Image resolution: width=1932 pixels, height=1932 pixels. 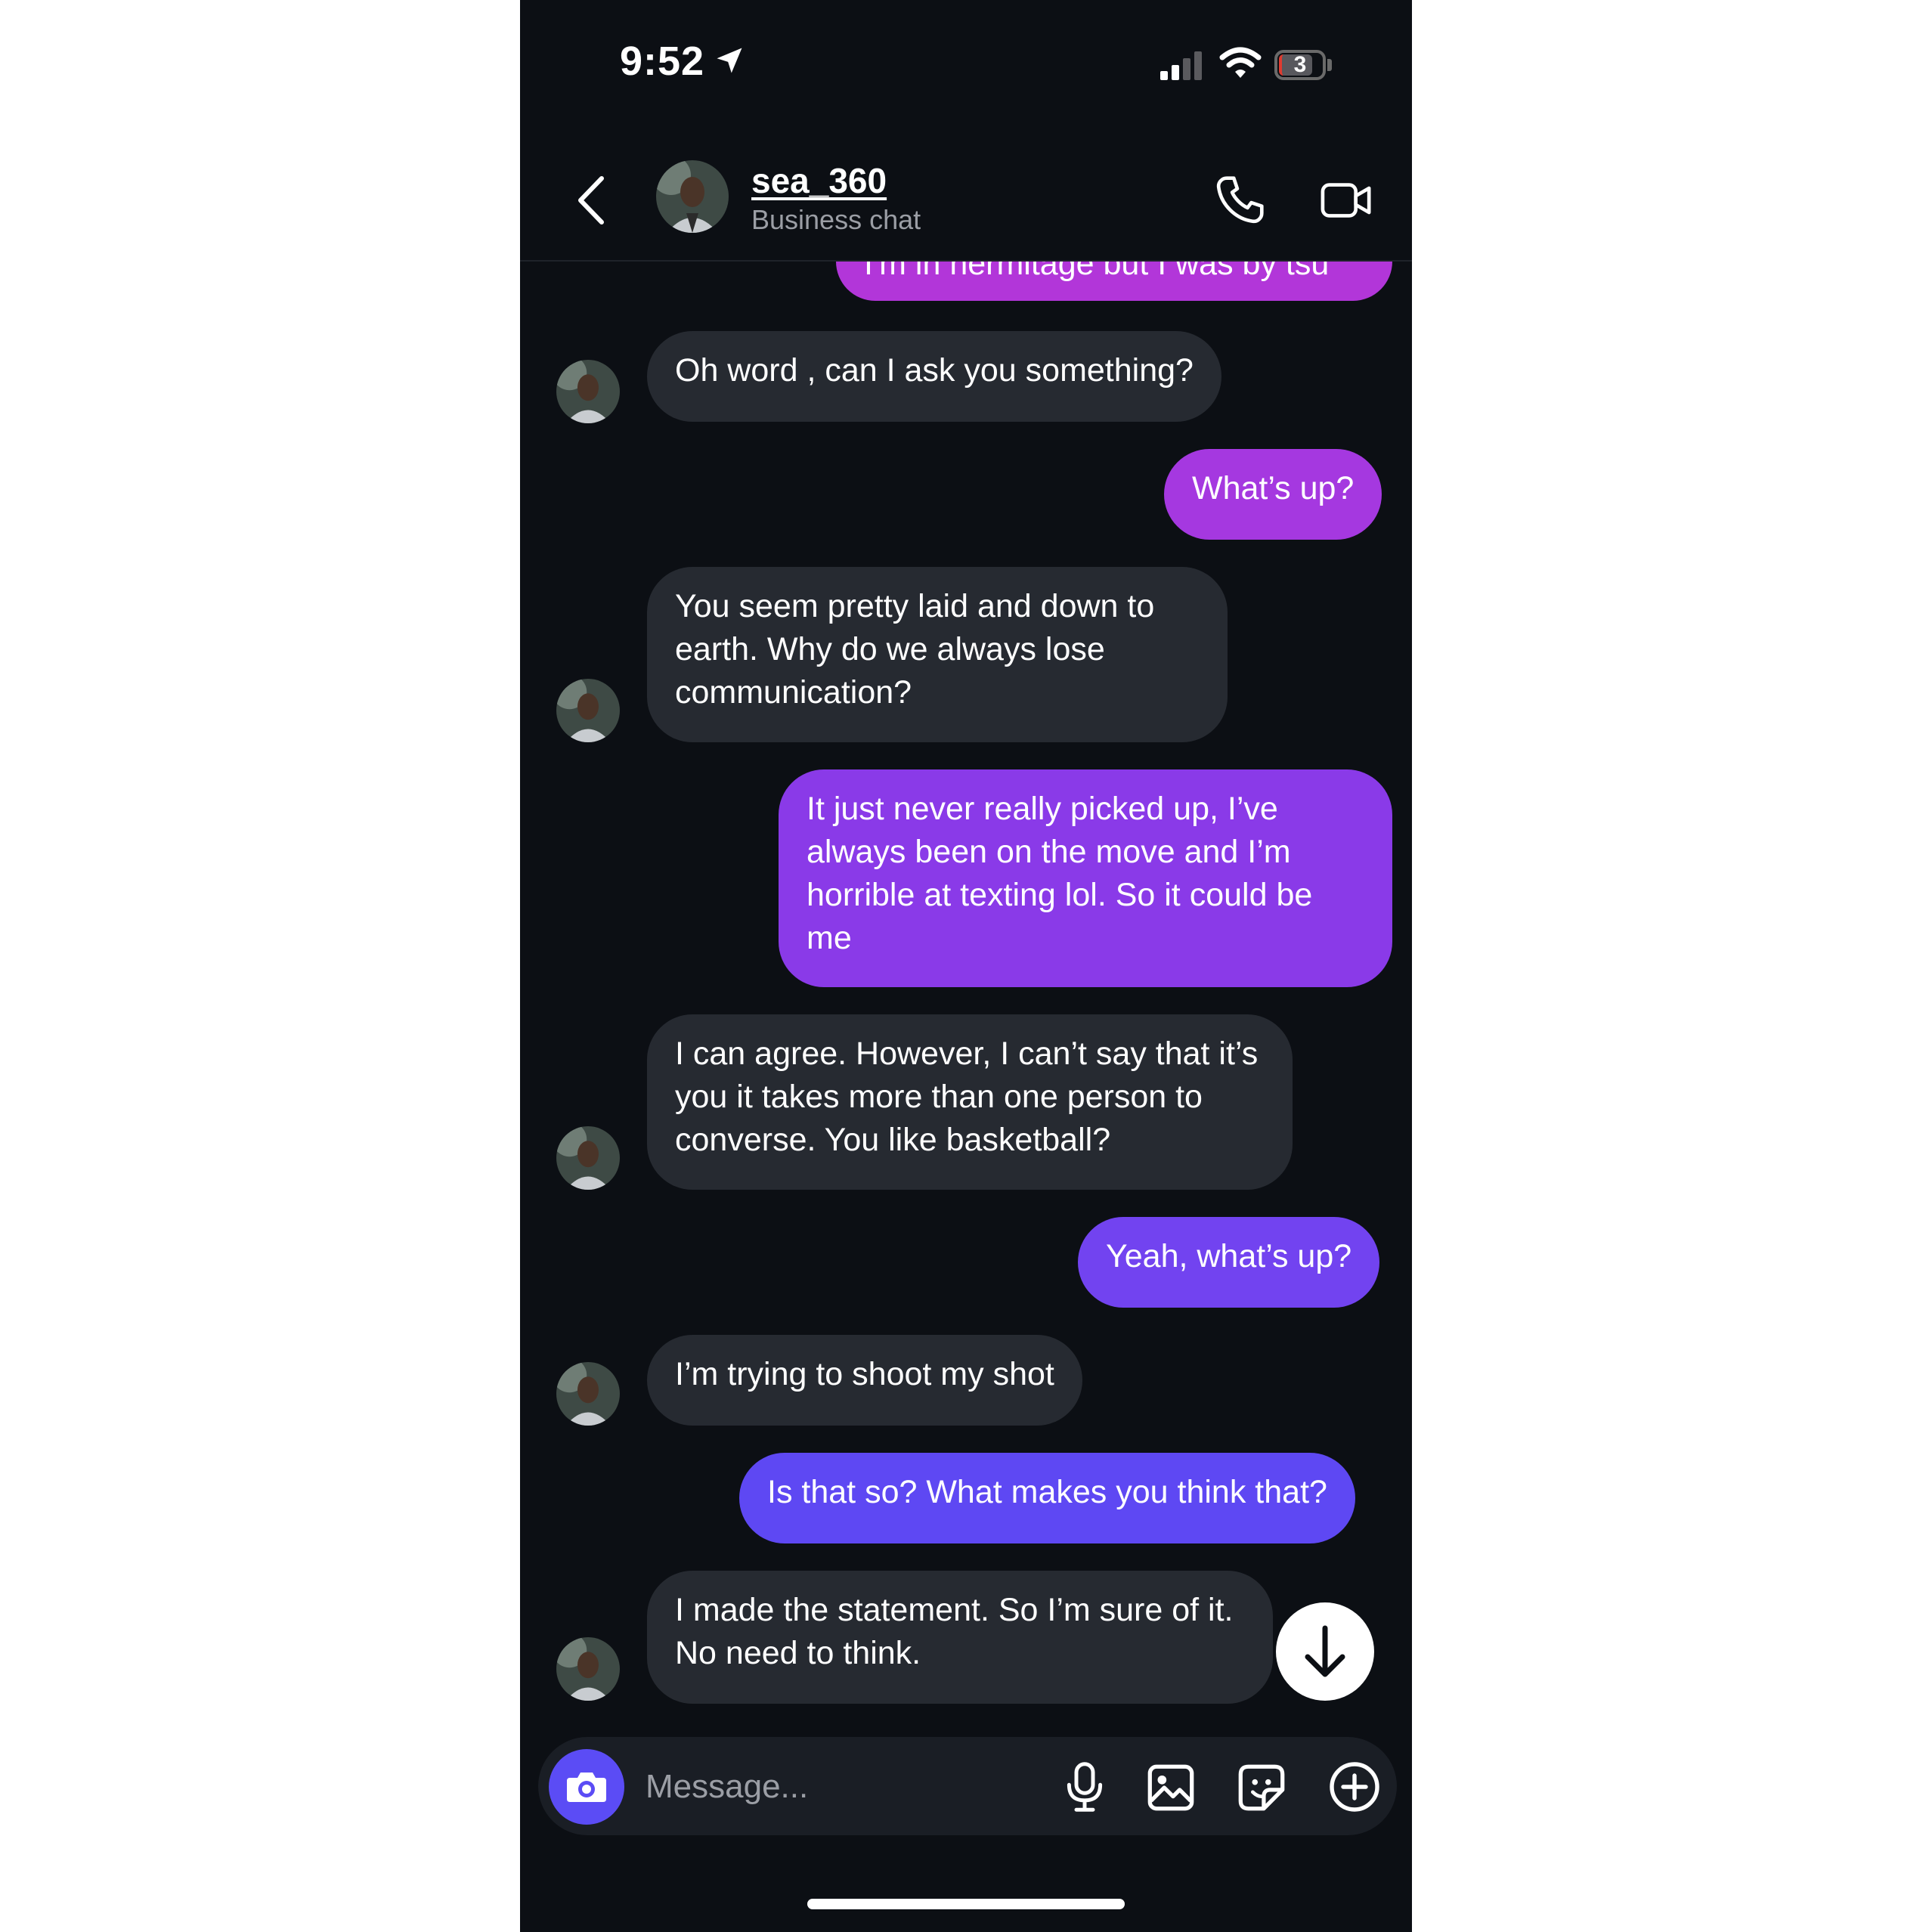 I want to click on gallery-icon, so click(x=1170, y=1789).